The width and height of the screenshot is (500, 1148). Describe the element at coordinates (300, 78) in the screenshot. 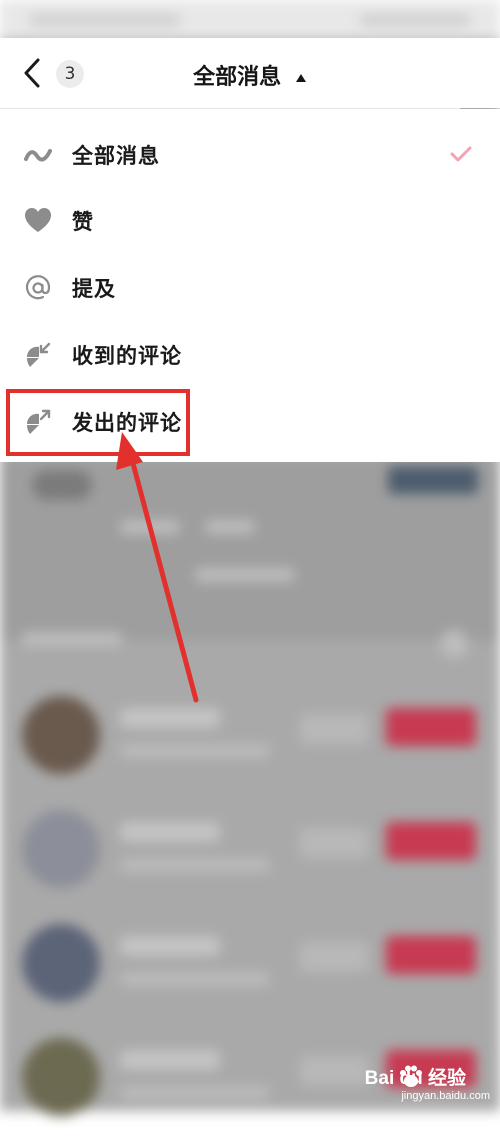

I see `caret-up-icon` at that location.